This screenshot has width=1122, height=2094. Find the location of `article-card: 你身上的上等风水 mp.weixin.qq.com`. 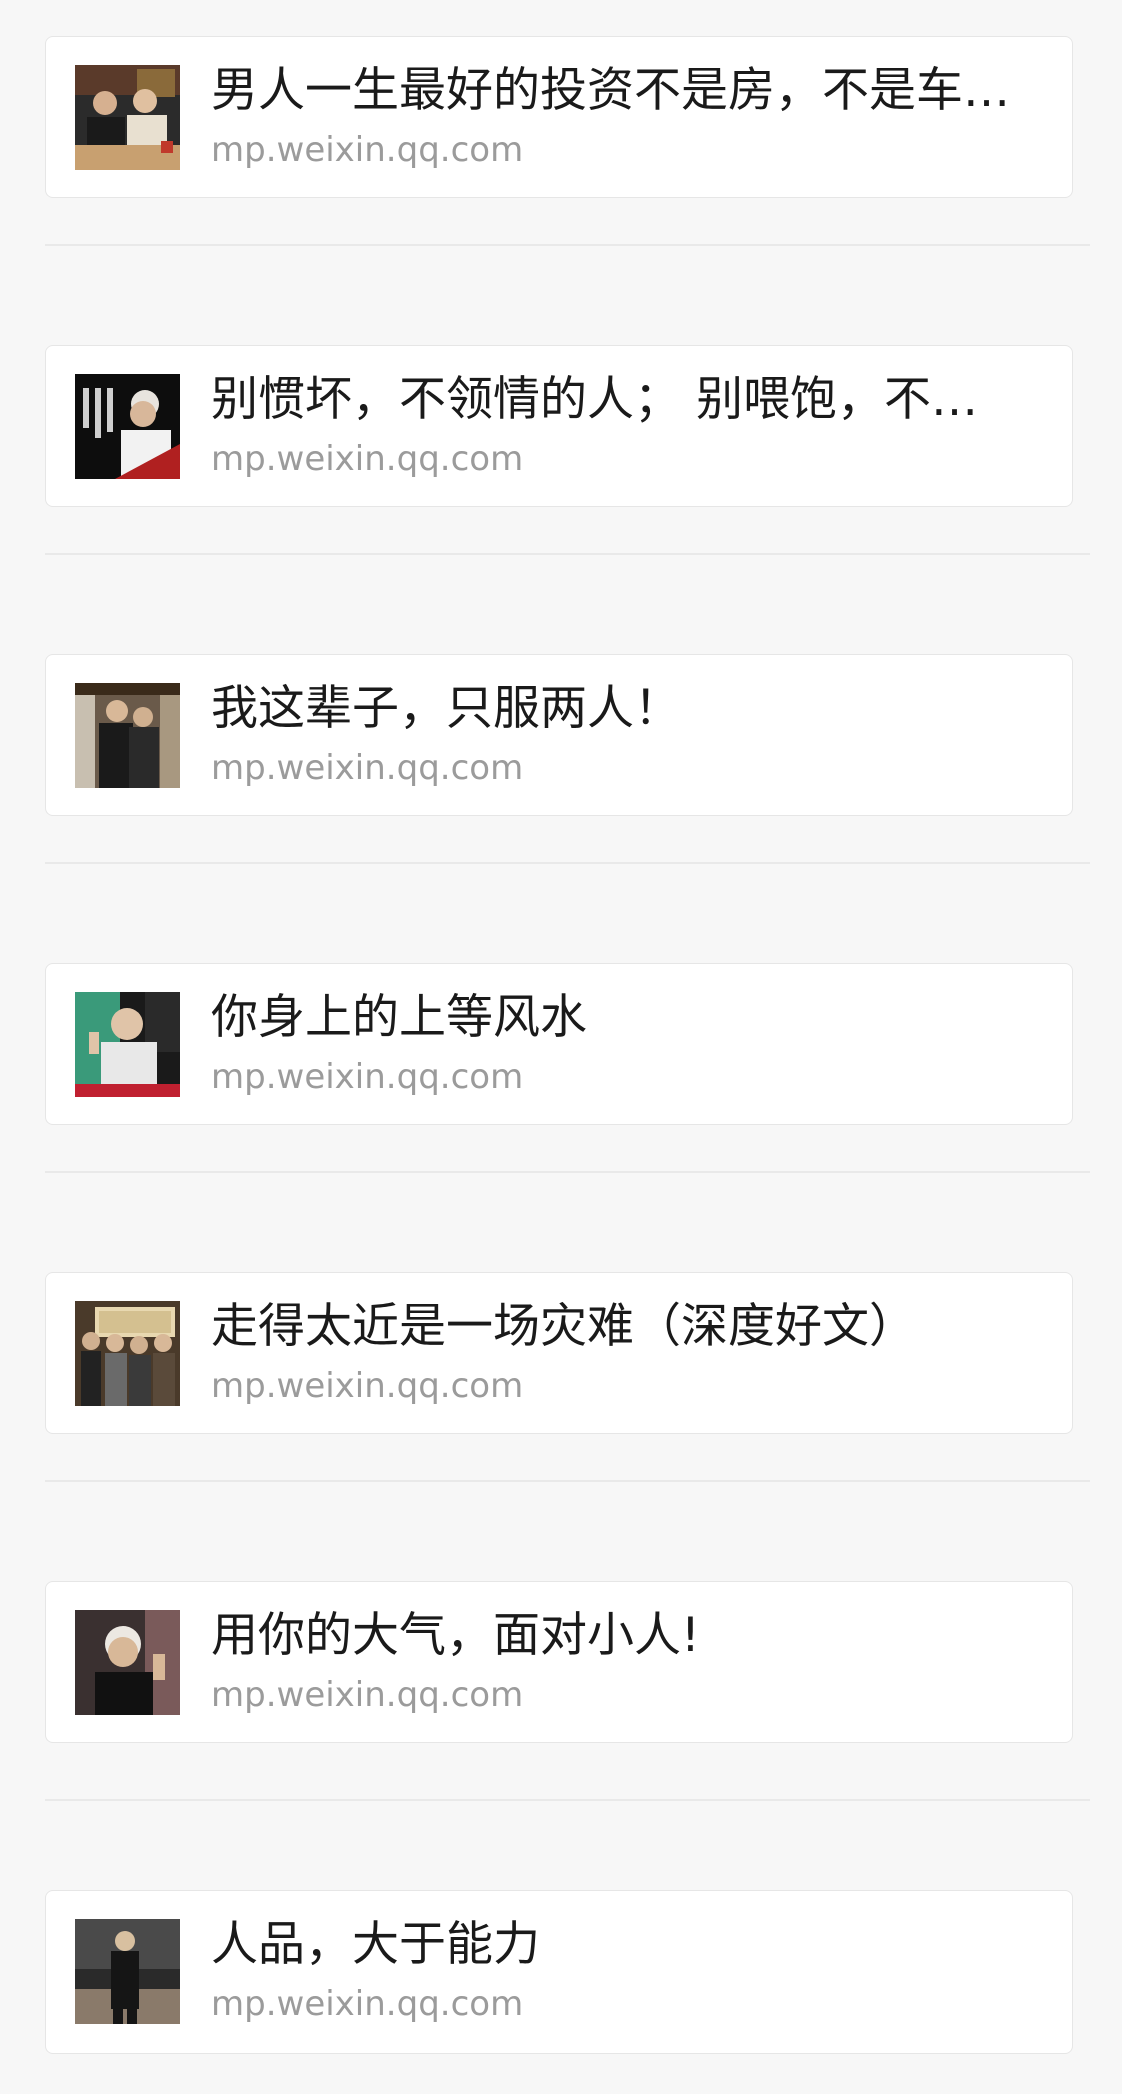

article-card: 你身上的上等风水 mp.weixin.qq.com is located at coordinates (559, 1044).